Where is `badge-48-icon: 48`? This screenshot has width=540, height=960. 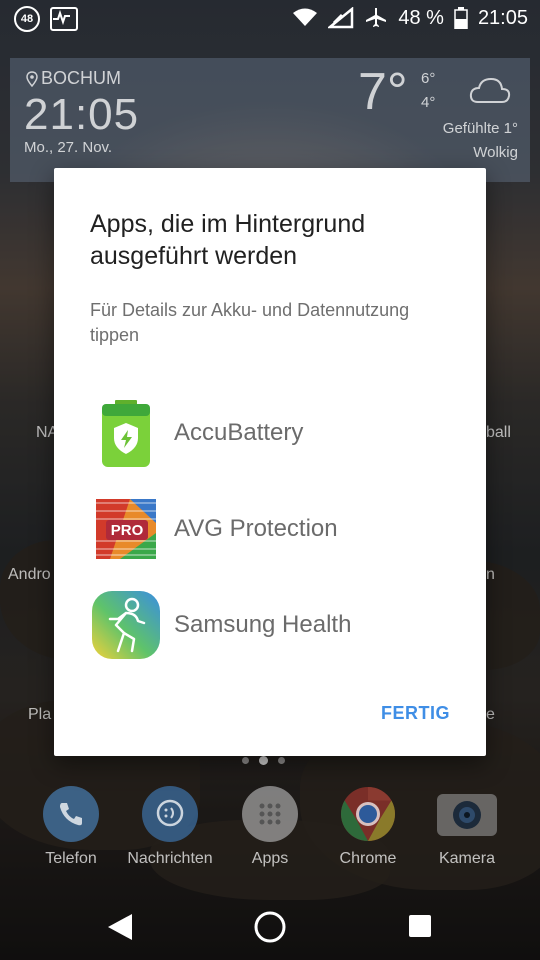 badge-48-icon: 48 is located at coordinates (27, 19).